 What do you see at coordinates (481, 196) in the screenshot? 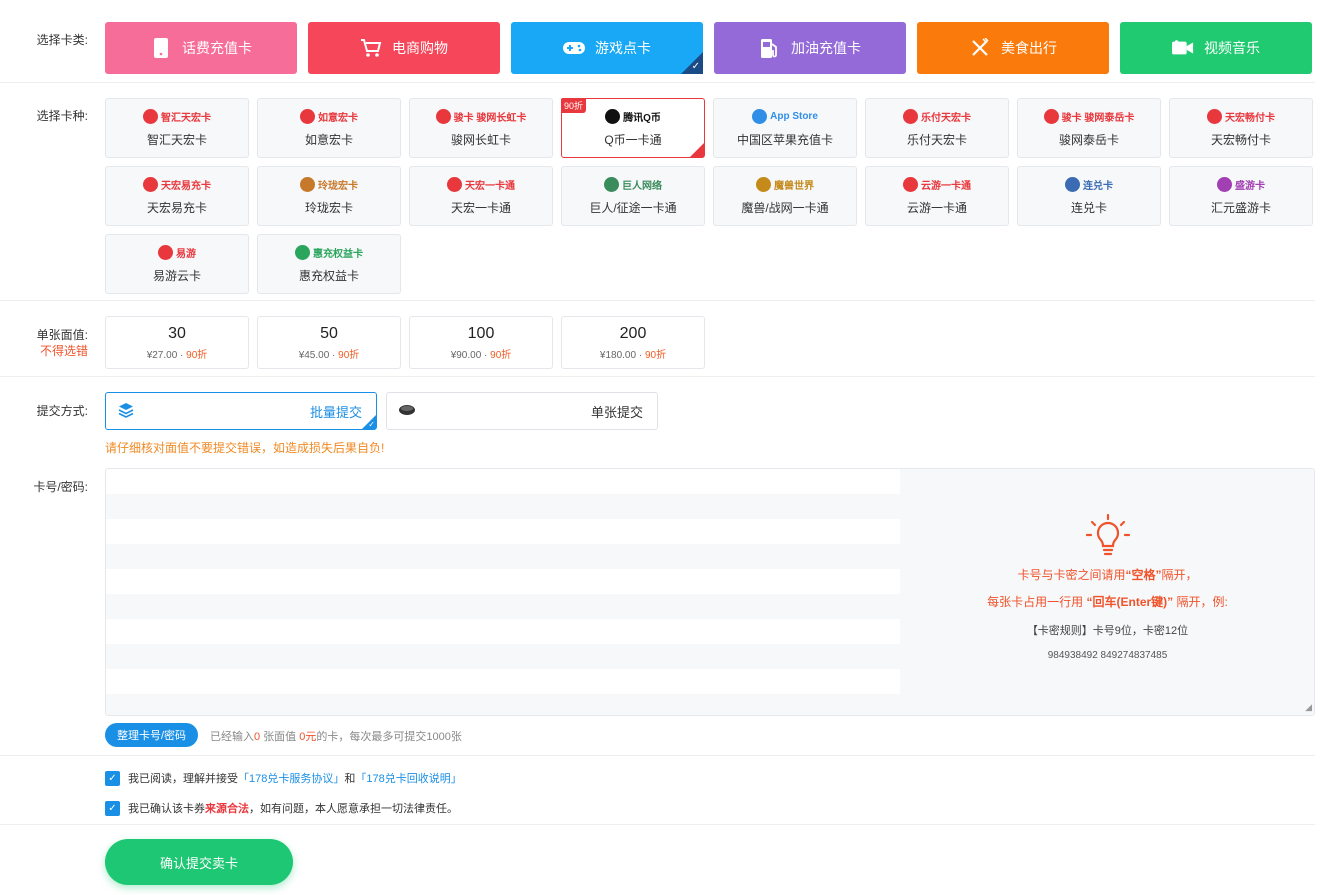
I see `card-kind-item: 天宏一卡通 天宏一卡通` at bounding box center [481, 196].